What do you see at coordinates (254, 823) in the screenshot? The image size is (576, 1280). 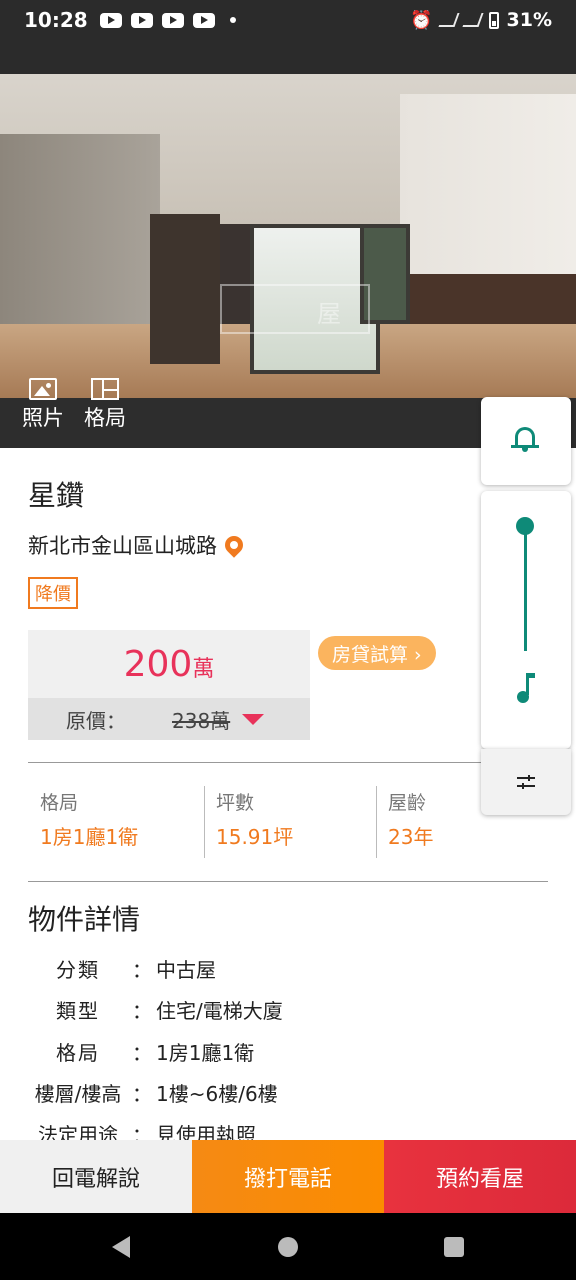 I see `spec-area: 坪數 15.91坪` at bounding box center [254, 823].